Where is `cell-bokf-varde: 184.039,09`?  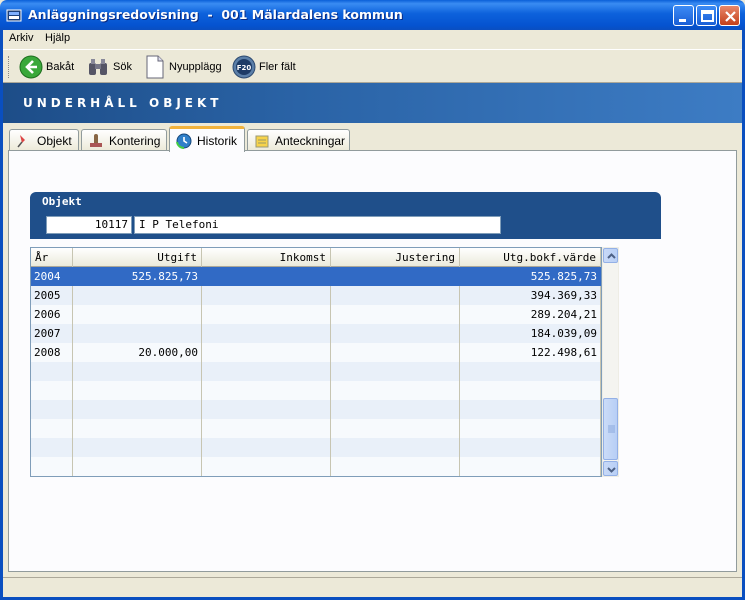
cell-bokf-varde: 184.039,09 is located at coordinates (530, 333).